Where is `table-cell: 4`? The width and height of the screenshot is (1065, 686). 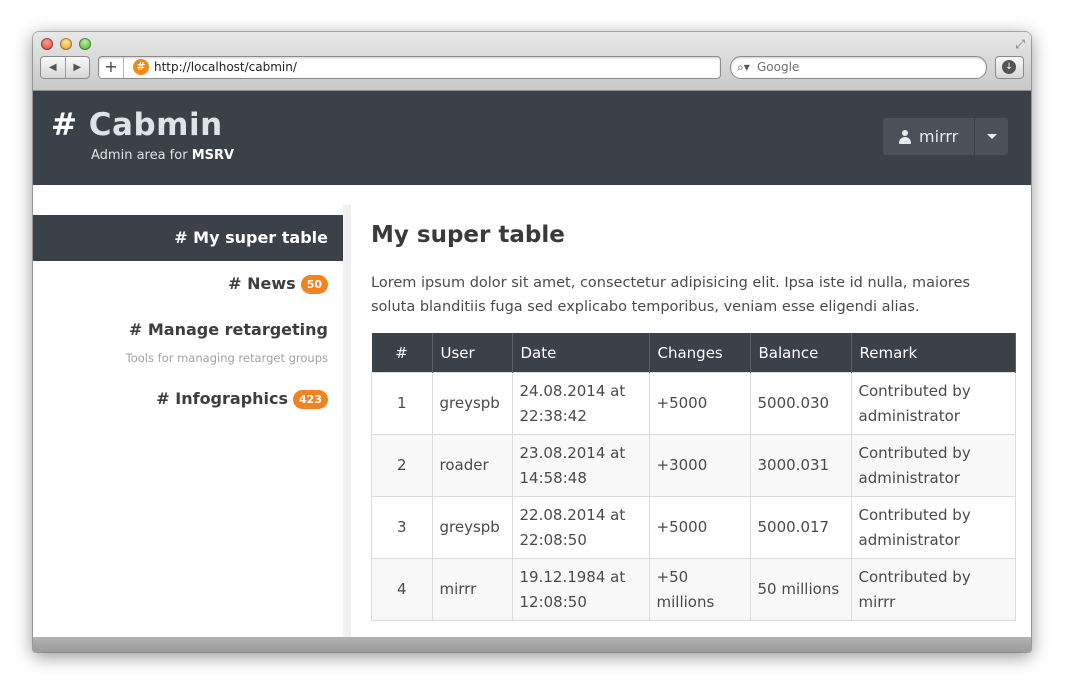 table-cell: 4 is located at coordinates (402, 589).